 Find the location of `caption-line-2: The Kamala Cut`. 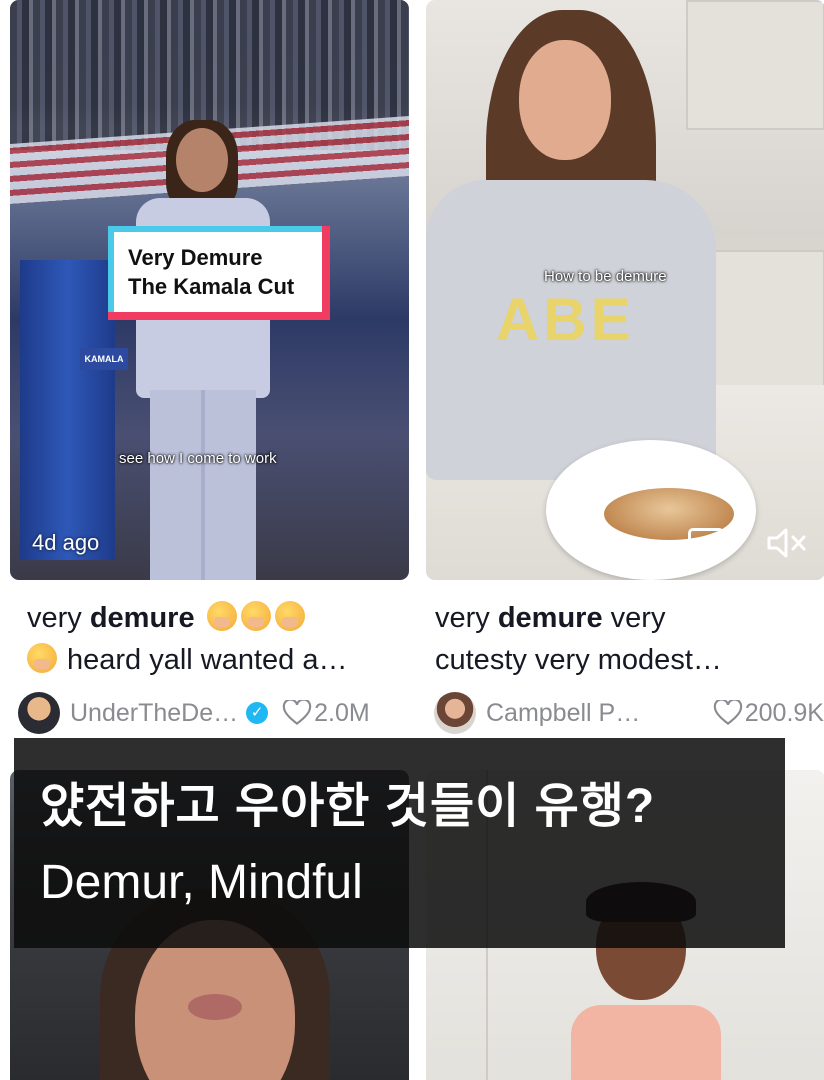

caption-line-2: The Kamala Cut is located at coordinates (211, 286).